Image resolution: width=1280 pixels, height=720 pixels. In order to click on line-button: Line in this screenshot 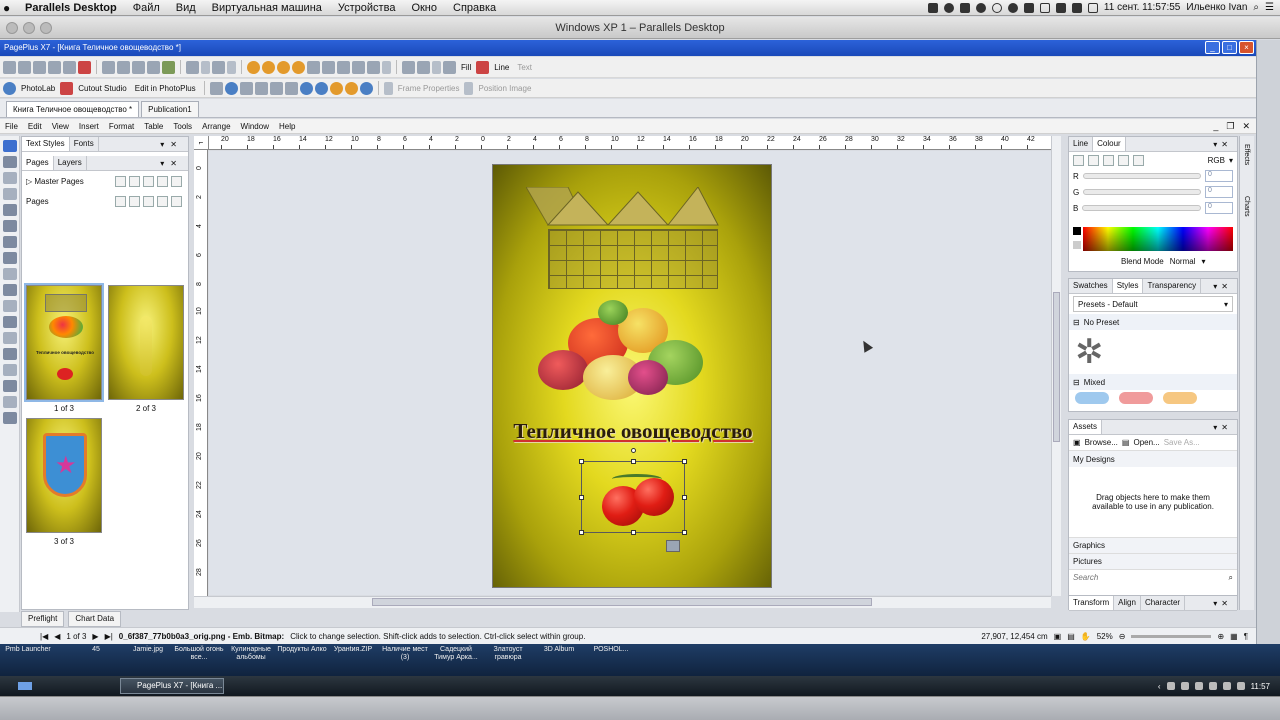, I will do `click(501, 67)`.